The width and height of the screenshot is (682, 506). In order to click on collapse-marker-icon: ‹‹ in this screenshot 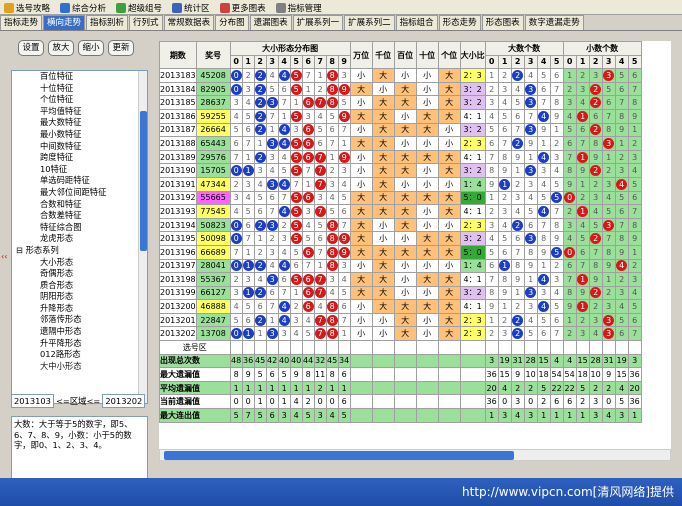, I will do `click(4, 256)`.